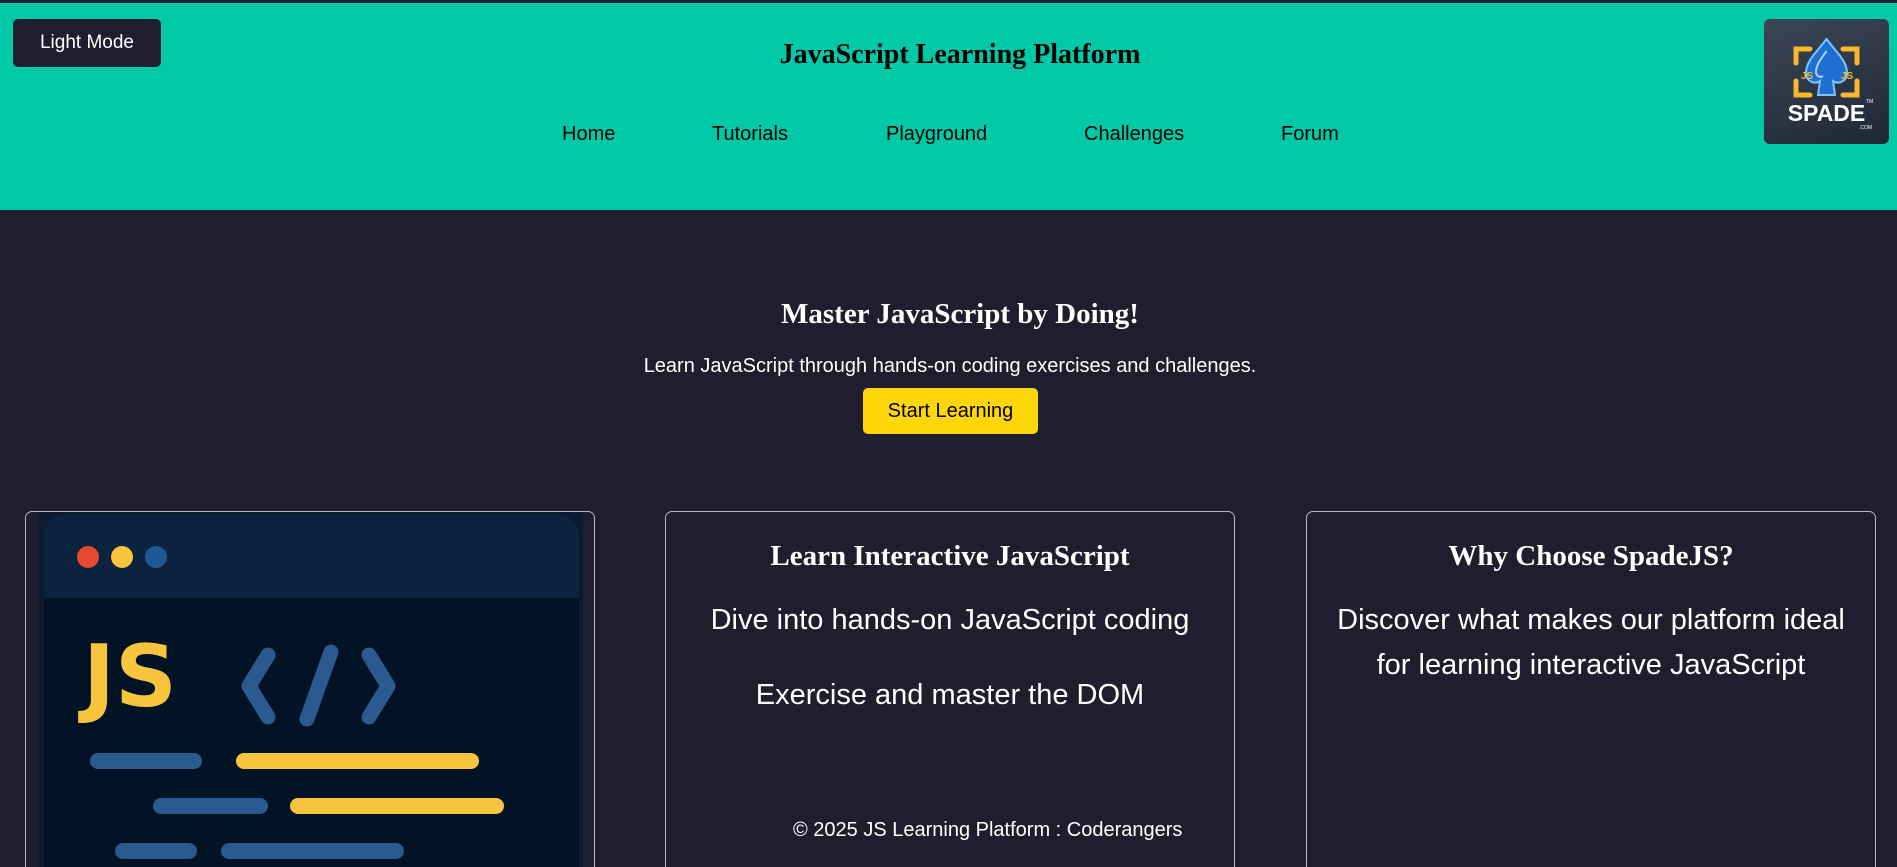 The width and height of the screenshot is (1897, 867). What do you see at coordinates (1310, 134) in the screenshot?
I see `nav-forum: Forum` at bounding box center [1310, 134].